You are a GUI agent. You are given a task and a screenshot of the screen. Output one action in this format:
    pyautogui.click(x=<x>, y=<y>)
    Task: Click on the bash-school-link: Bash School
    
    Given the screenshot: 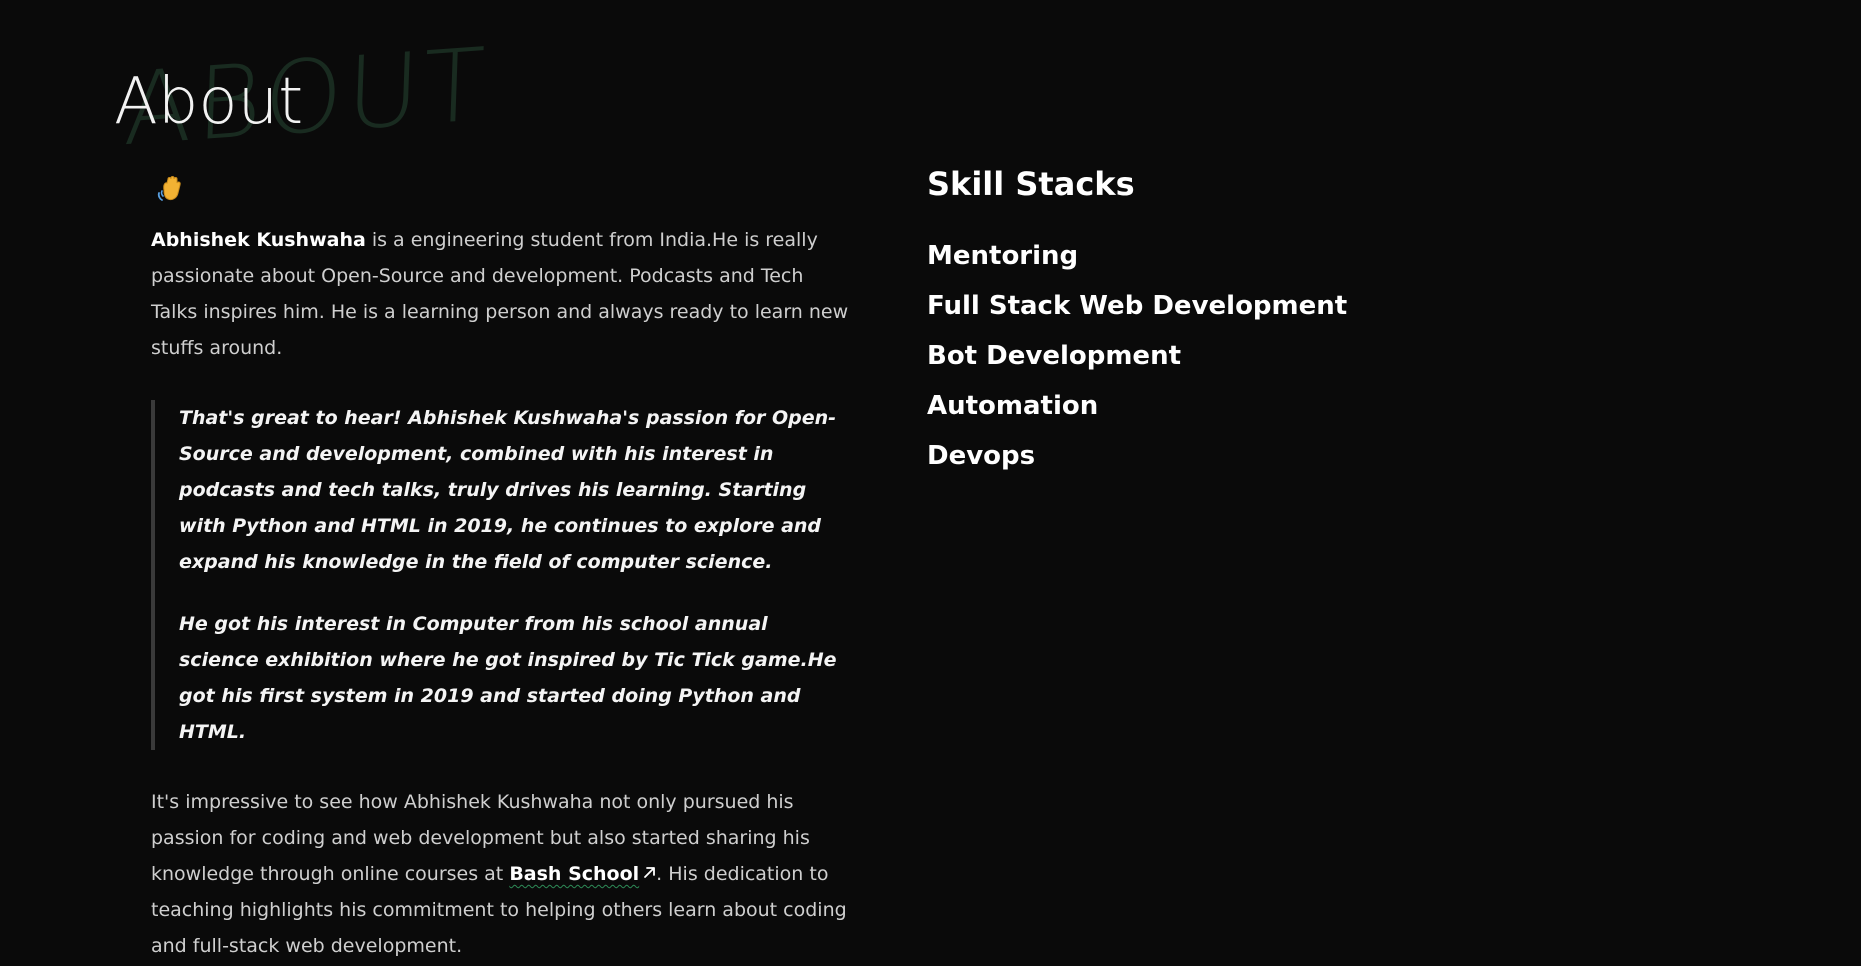 What is the action you would take?
    pyautogui.click(x=582, y=874)
    